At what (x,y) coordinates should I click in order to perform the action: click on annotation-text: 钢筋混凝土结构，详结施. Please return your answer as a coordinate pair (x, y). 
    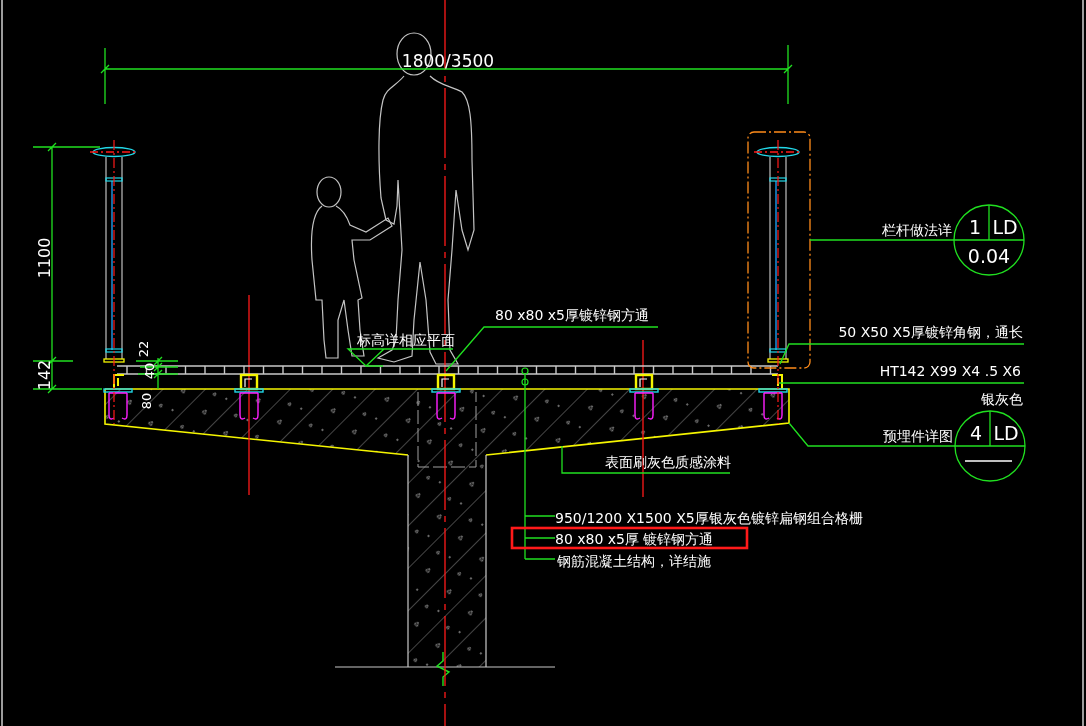
    Looking at the image, I should click on (634, 561).